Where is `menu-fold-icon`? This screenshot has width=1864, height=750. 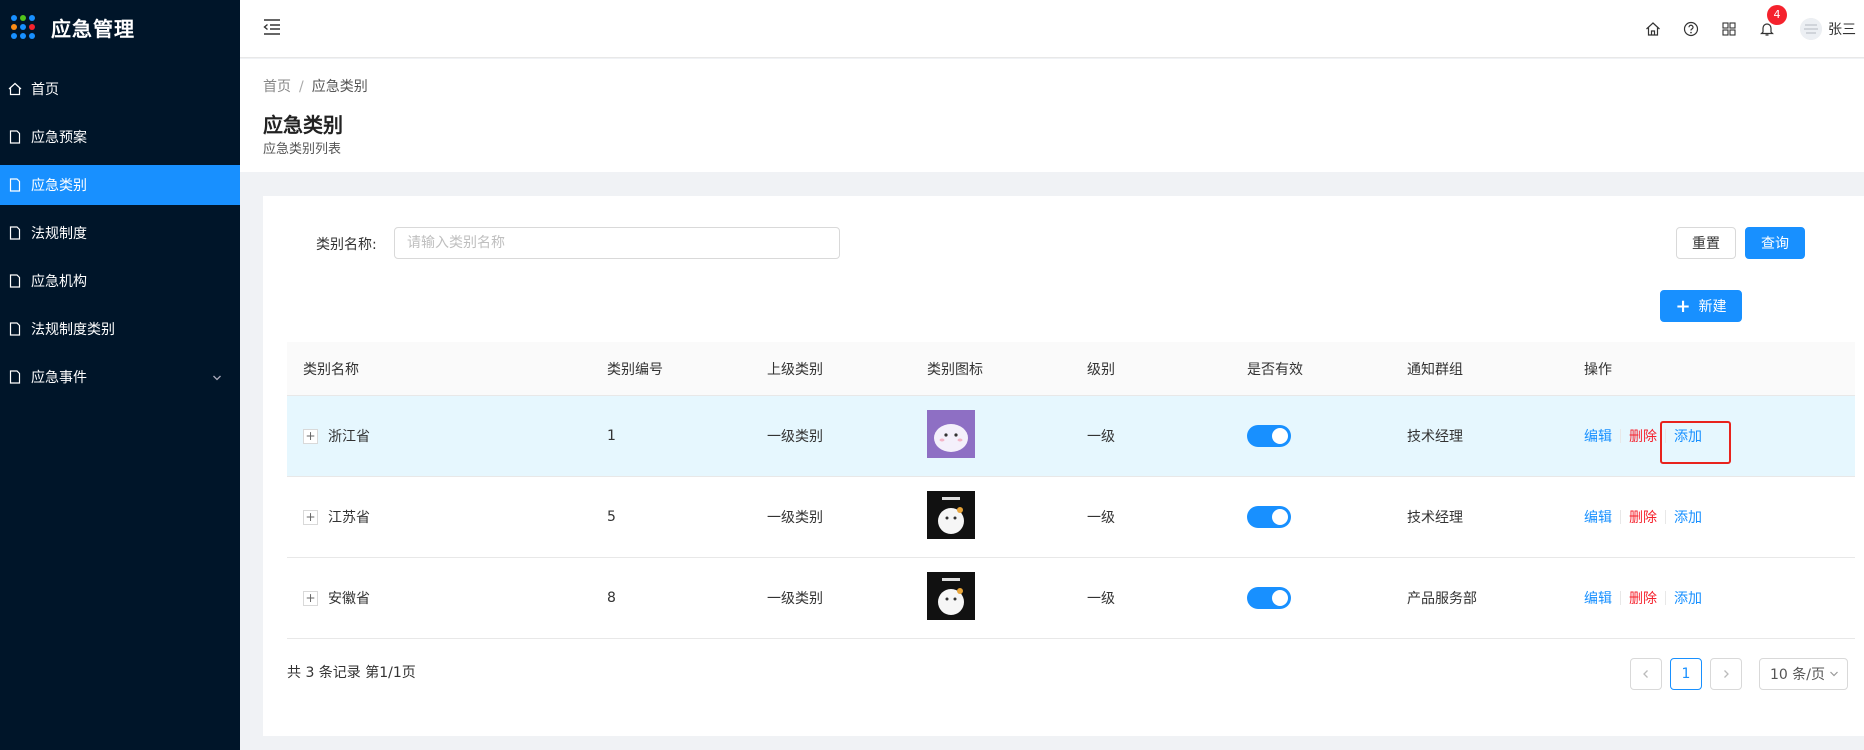
menu-fold-icon is located at coordinates (272, 27).